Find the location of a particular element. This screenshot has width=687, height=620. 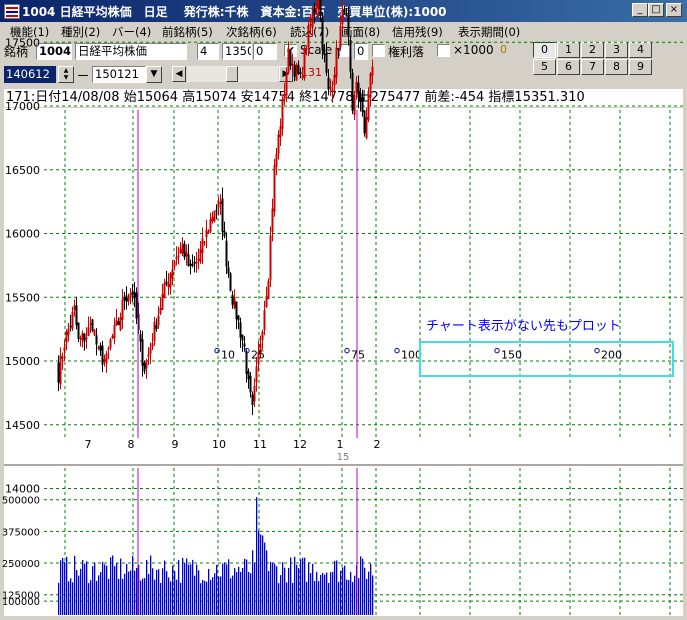

maximize-button: □ is located at coordinates (656, 10).